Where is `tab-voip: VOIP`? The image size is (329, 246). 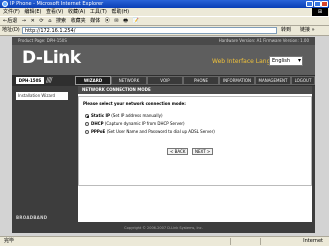
tab-voip: VOIP is located at coordinates (165, 80).